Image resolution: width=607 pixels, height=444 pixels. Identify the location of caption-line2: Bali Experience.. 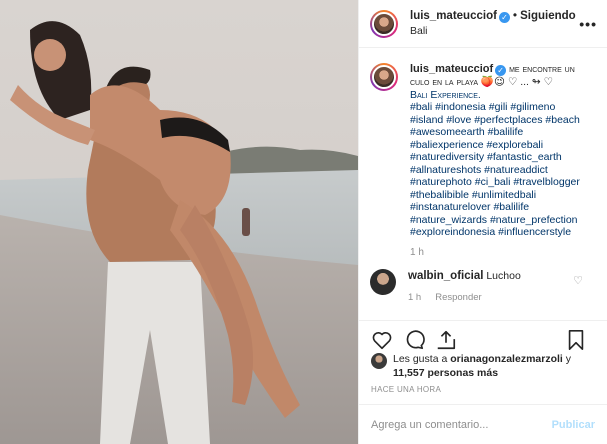
(445, 94).